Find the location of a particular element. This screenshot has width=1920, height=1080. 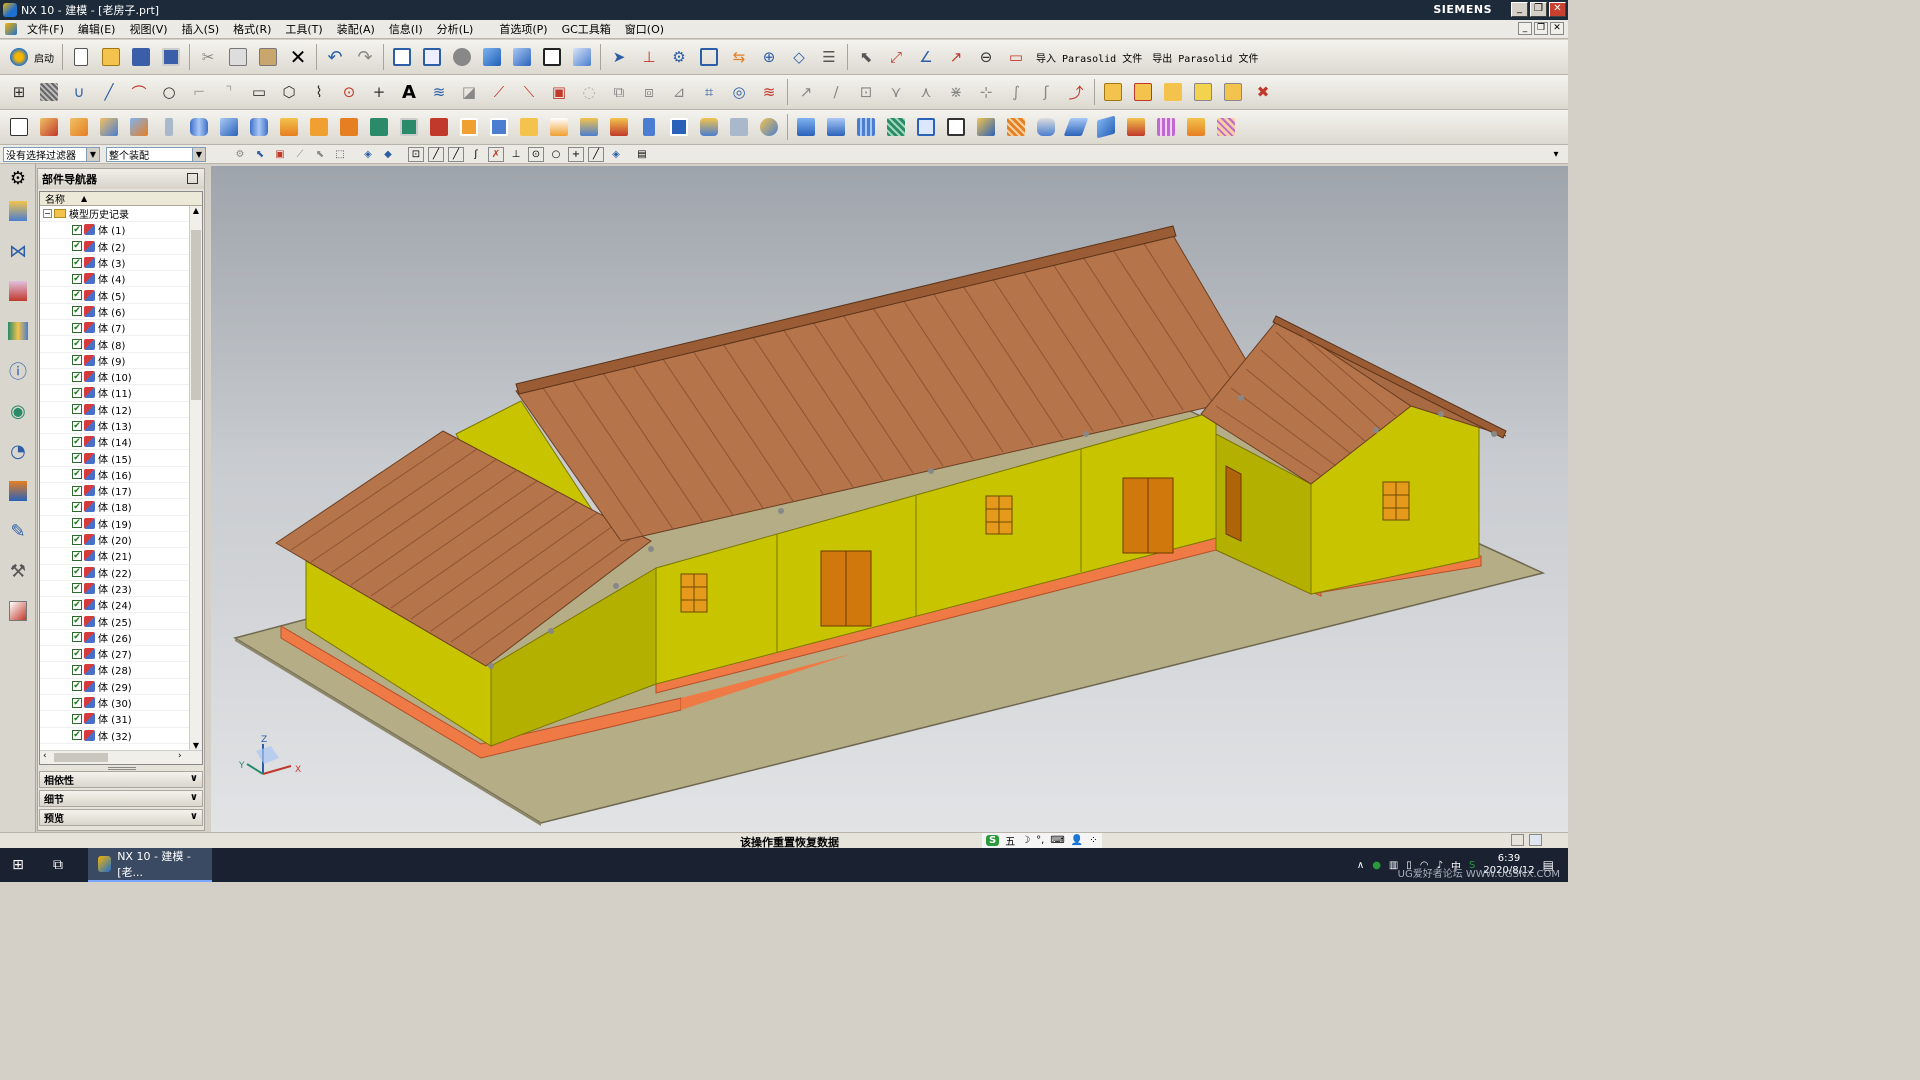

save-as-icon is located at coordinates (171, 57).